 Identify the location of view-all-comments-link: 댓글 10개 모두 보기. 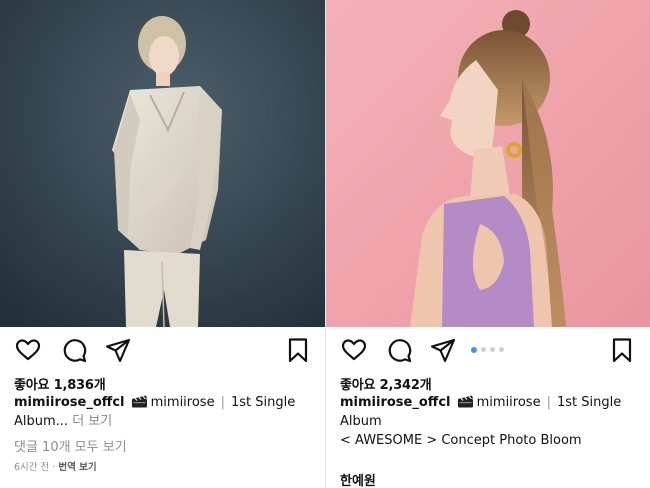
(70, 445).